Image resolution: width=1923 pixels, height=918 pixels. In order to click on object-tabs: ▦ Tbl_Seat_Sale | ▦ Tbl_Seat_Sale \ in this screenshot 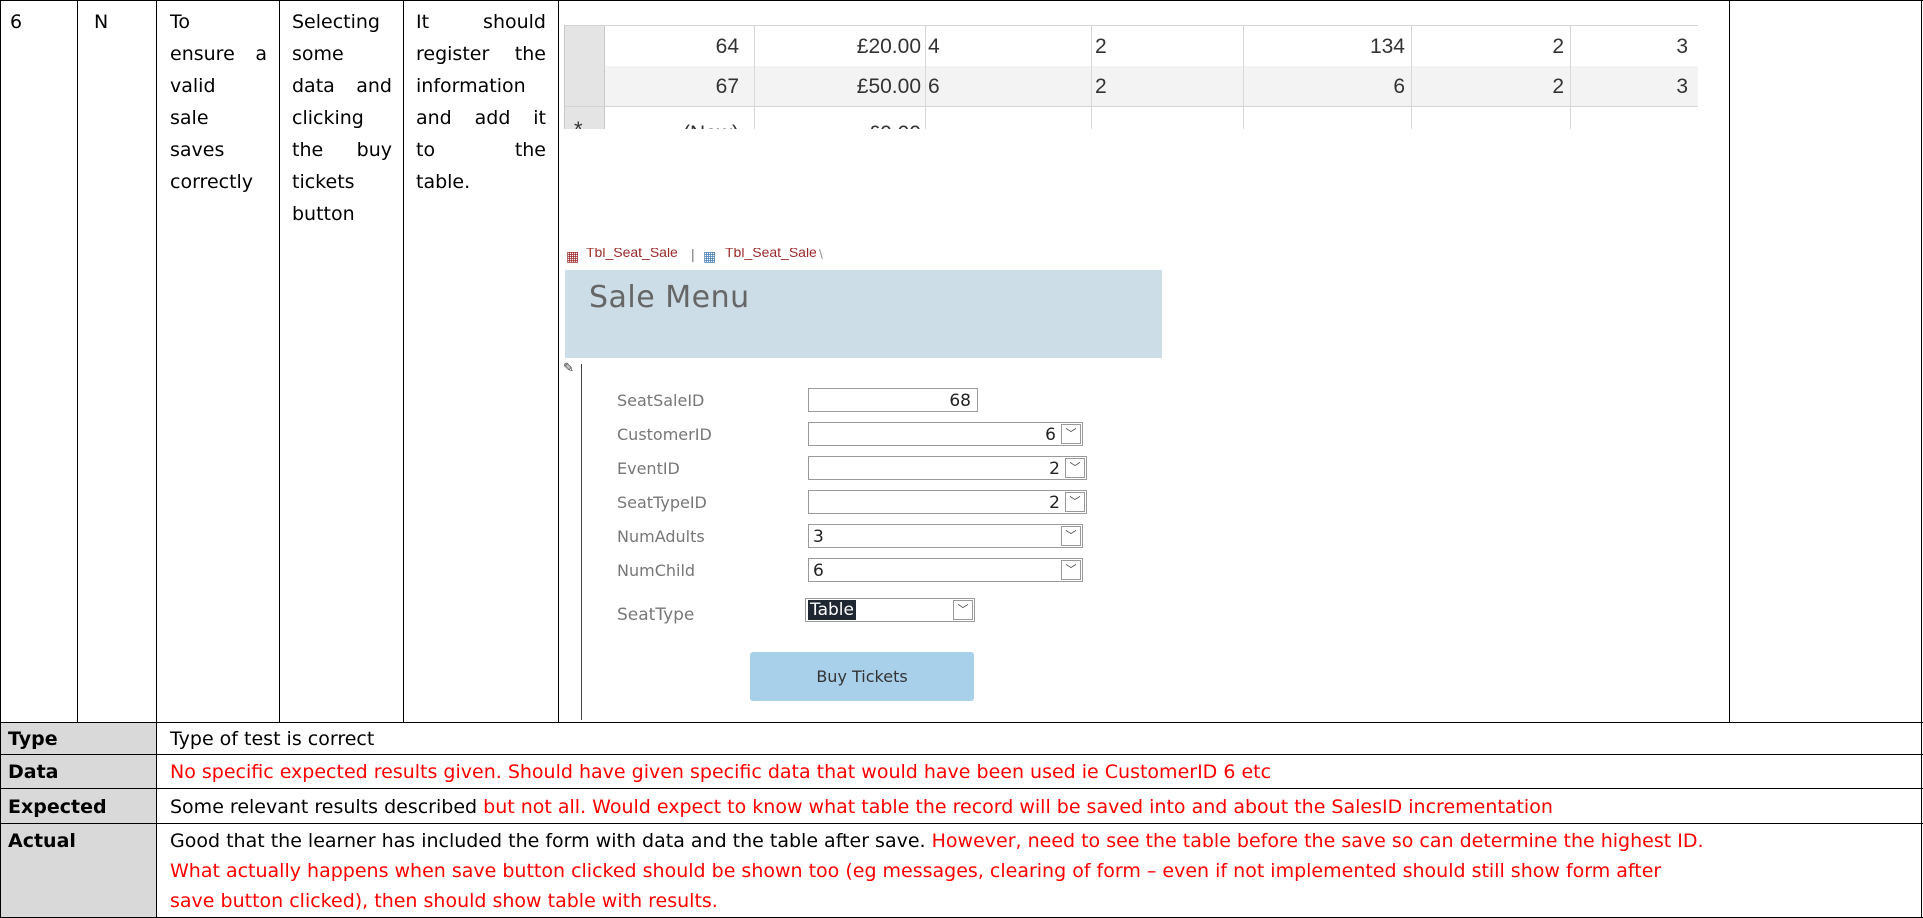, I will do `click(864, 259)`.